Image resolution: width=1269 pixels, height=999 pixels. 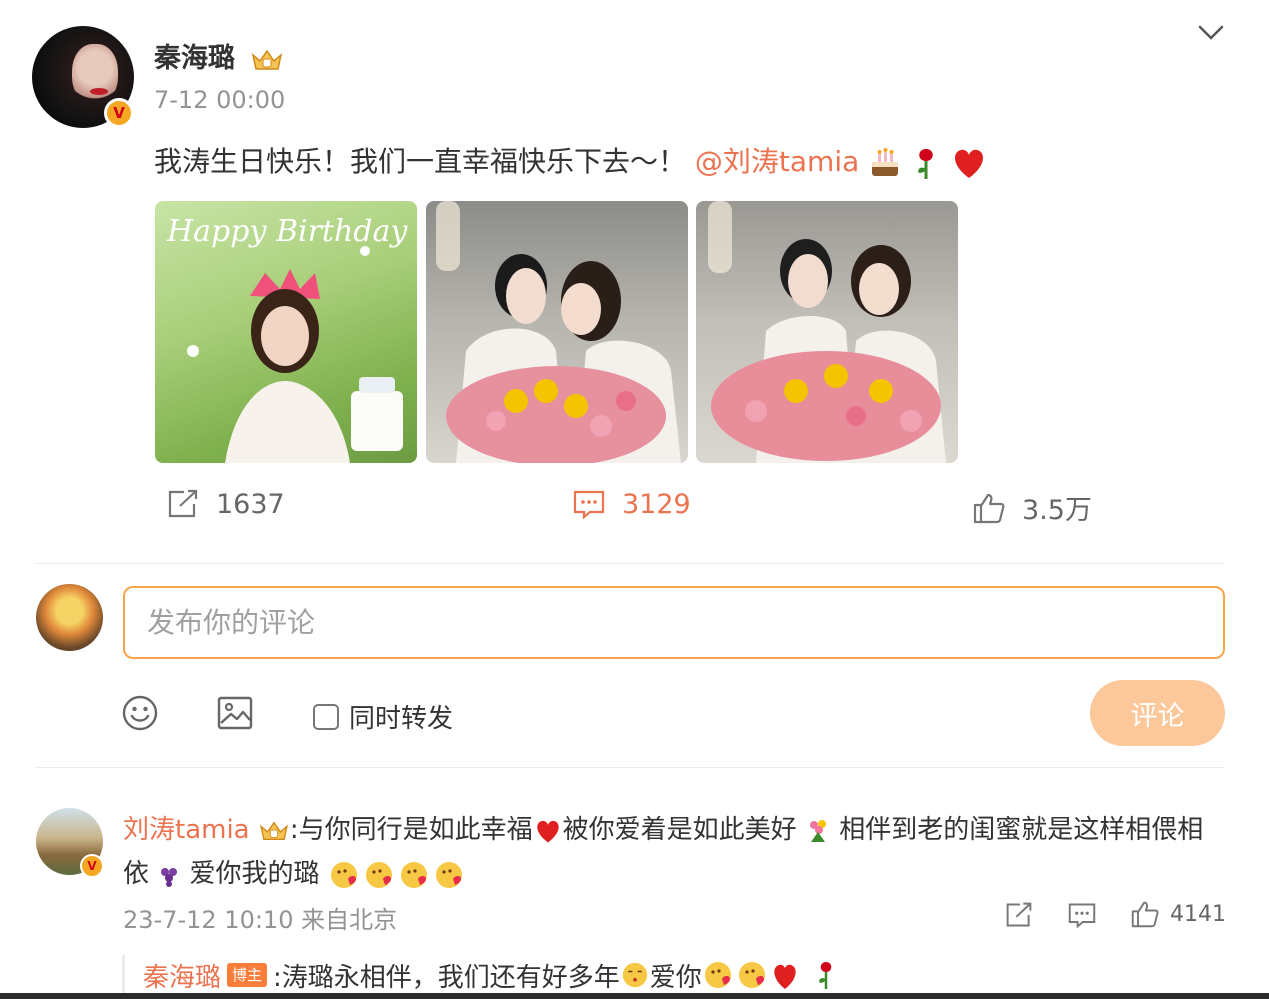 I want to click on chevron-down-icon, so click(x=1211, y=32).